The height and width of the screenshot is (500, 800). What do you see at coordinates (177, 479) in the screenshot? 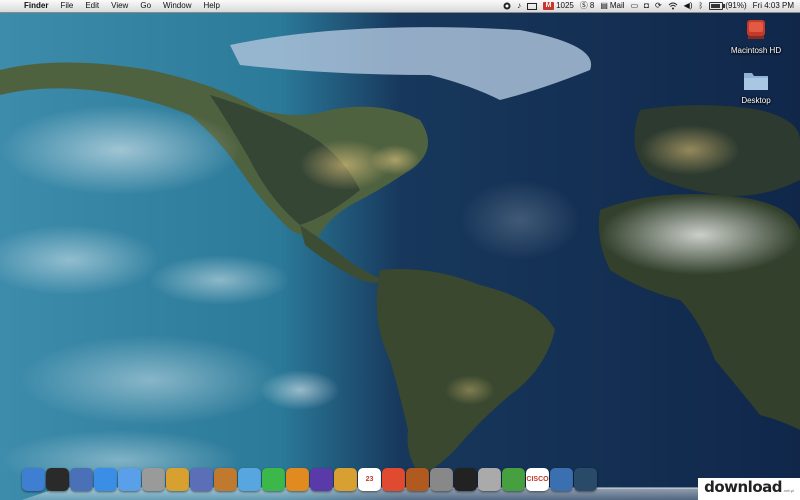
I see `dock-app-pages` at bounding box center [177, 479].